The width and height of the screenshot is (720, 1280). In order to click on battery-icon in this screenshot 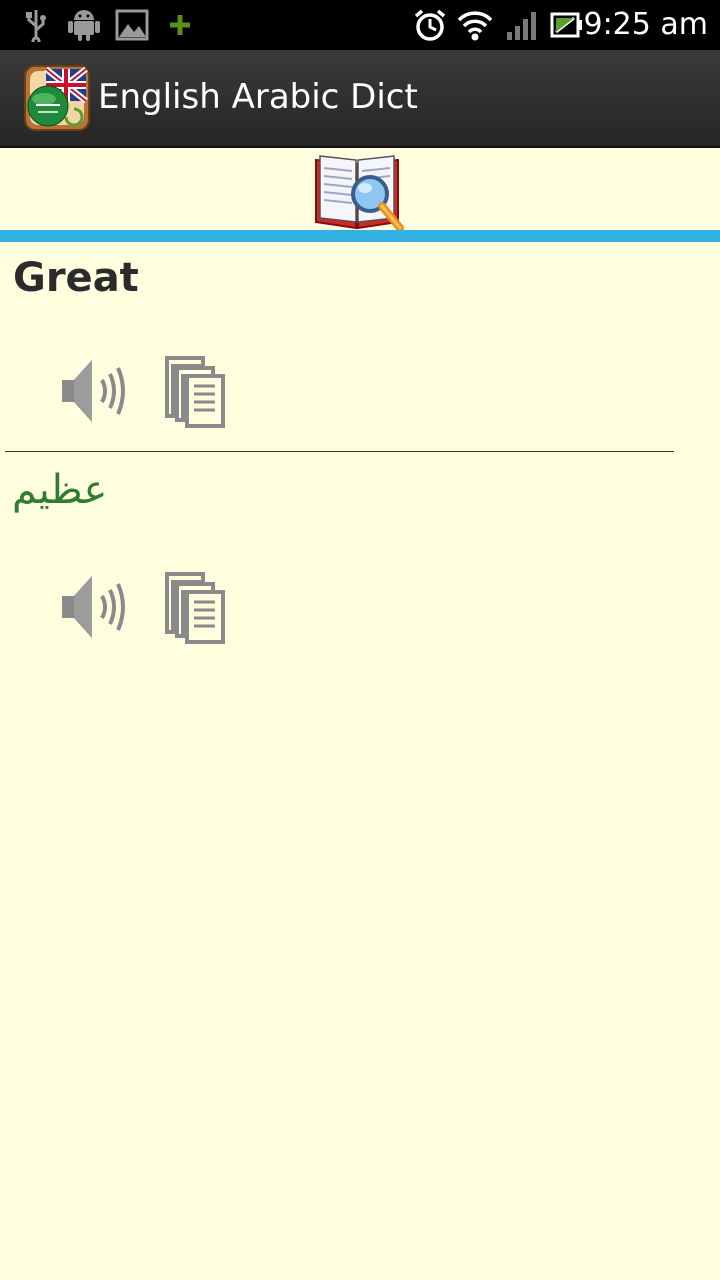, I will do `click(566, 25)`.